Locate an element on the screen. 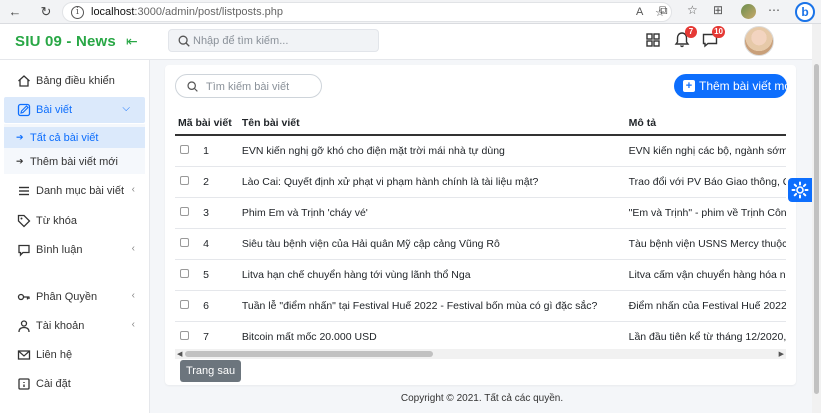 The width and height of the screenshot is (821, 413). page-vertical-scrollbar is located at coordinates (816, 218).